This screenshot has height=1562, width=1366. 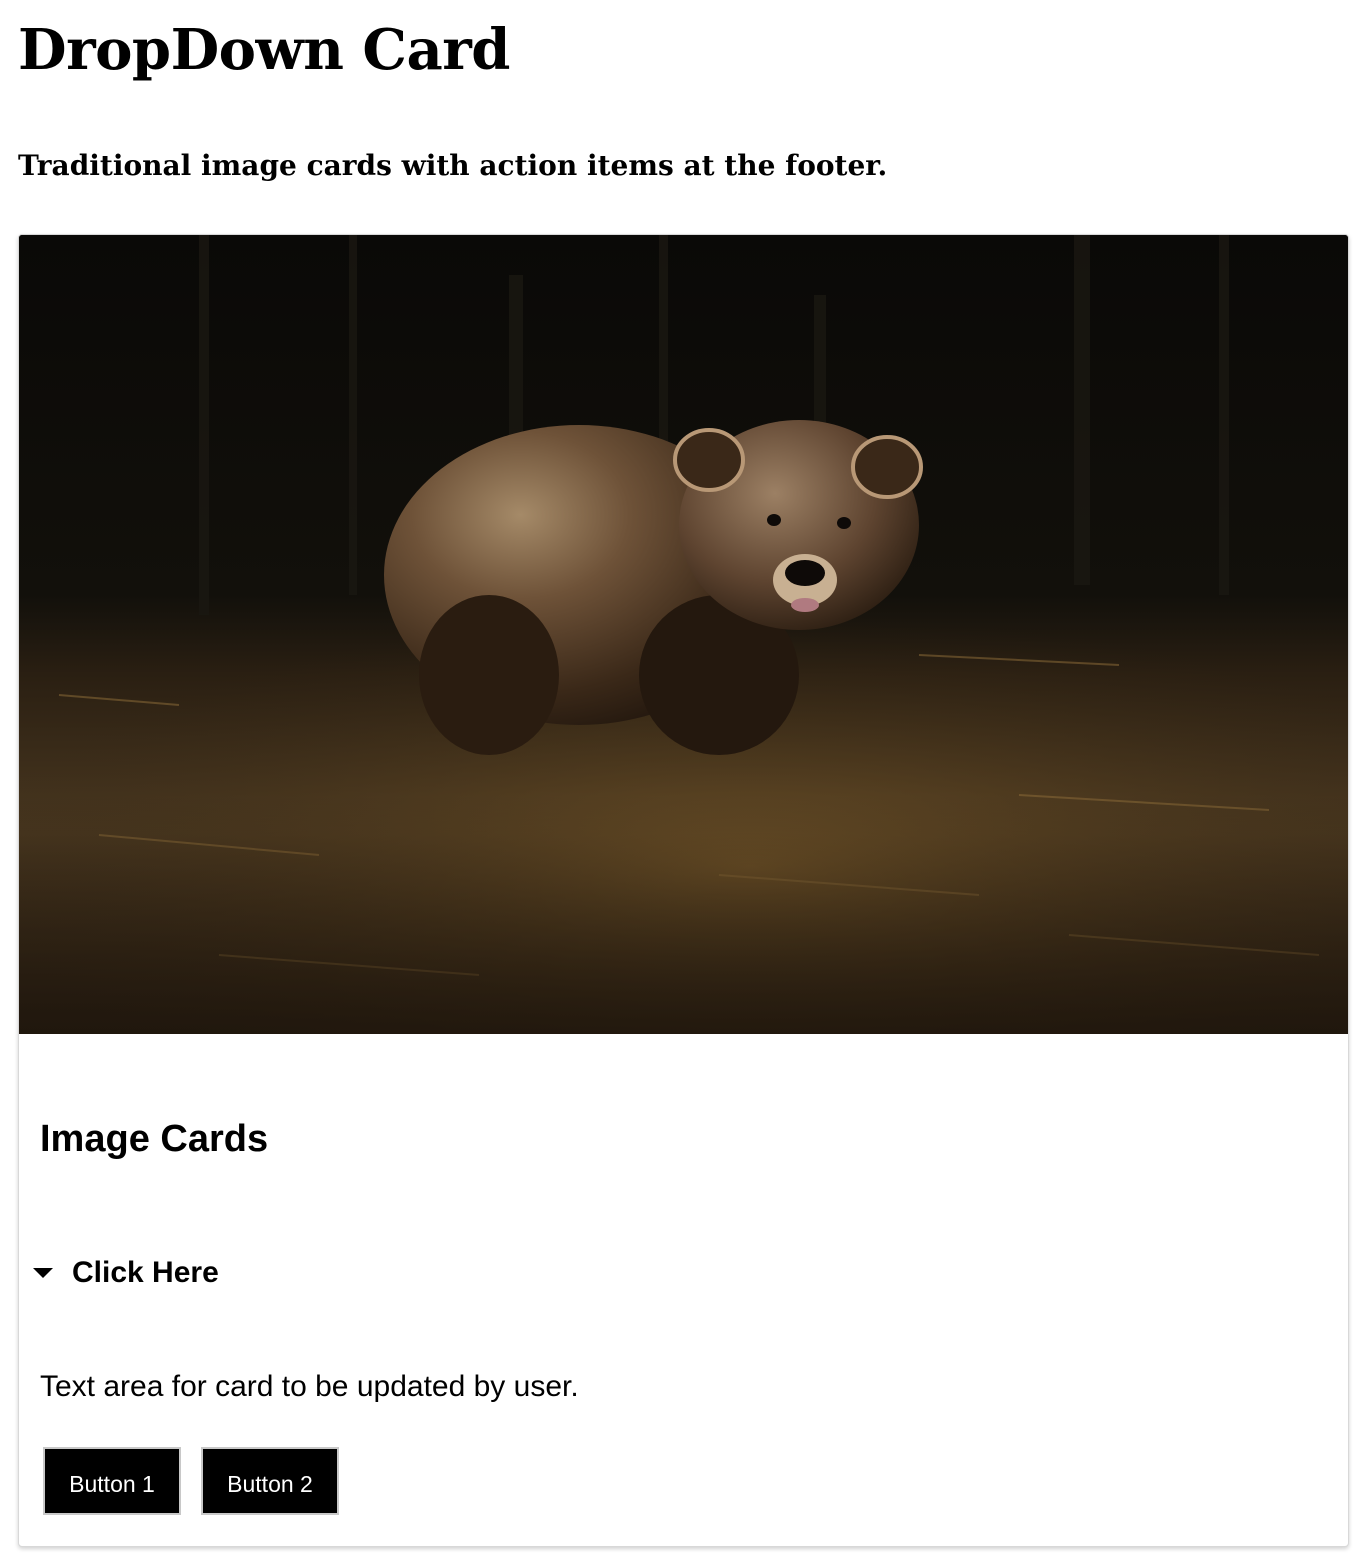 What do you see at coordinates (154, 1139) in the screenshot?
I see `card-title: Image Cards` at bounding box center [154, 1139].